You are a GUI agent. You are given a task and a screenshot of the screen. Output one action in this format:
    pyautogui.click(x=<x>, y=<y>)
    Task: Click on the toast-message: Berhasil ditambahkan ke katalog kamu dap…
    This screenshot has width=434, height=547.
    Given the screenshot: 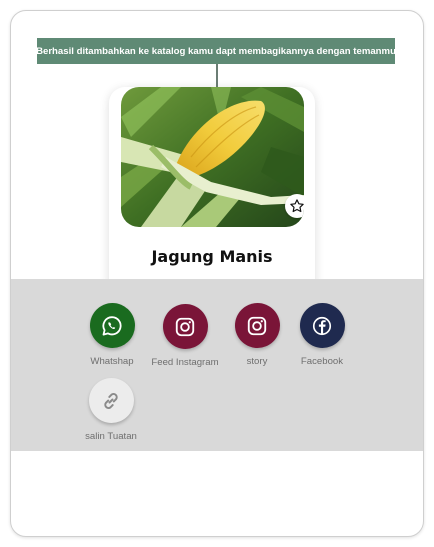 What is the action you would take?
    pyautogui.click(x=216, y=51)
    